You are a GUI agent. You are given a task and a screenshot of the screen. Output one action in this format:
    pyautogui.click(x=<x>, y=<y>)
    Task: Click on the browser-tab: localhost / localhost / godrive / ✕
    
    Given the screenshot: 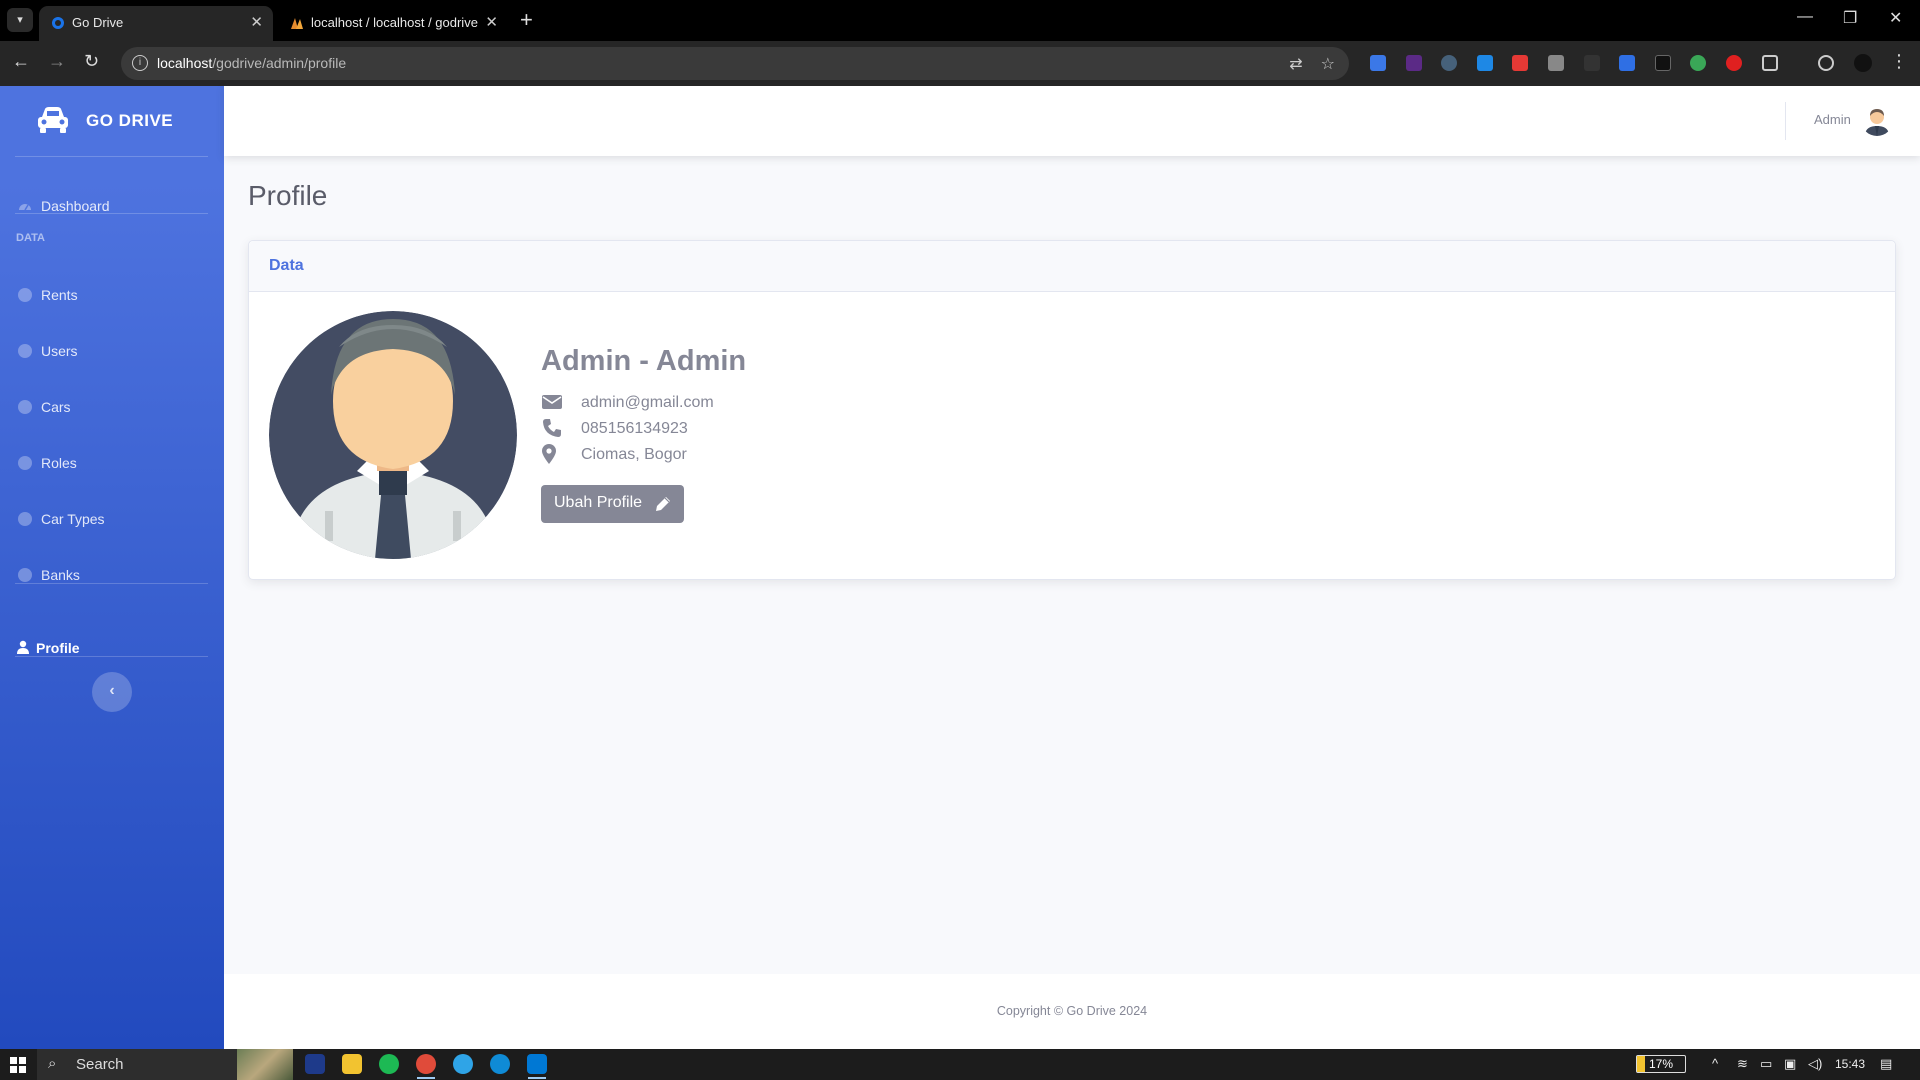 What is the action you would take?
    pyautogui.click(x=393, y=23)
    